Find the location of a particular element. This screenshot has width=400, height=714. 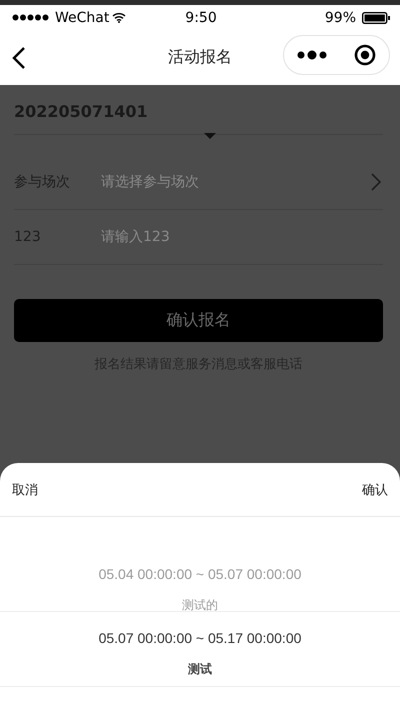

submit-button: 确认报名 is located at coordinates (198, 320).